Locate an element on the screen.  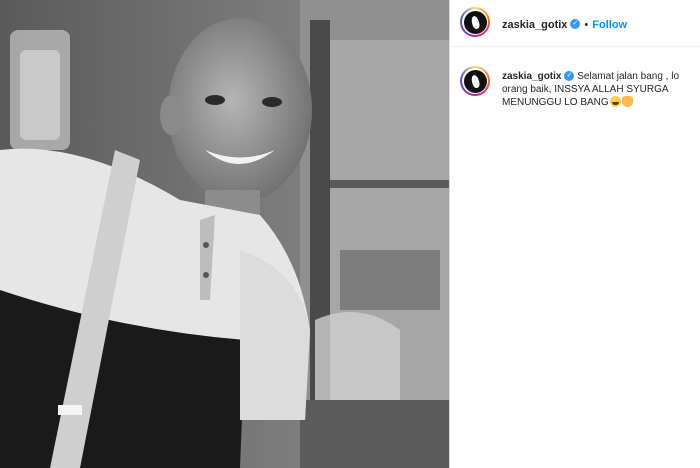
follow-button: Follow is located at coordinates (609, 25).